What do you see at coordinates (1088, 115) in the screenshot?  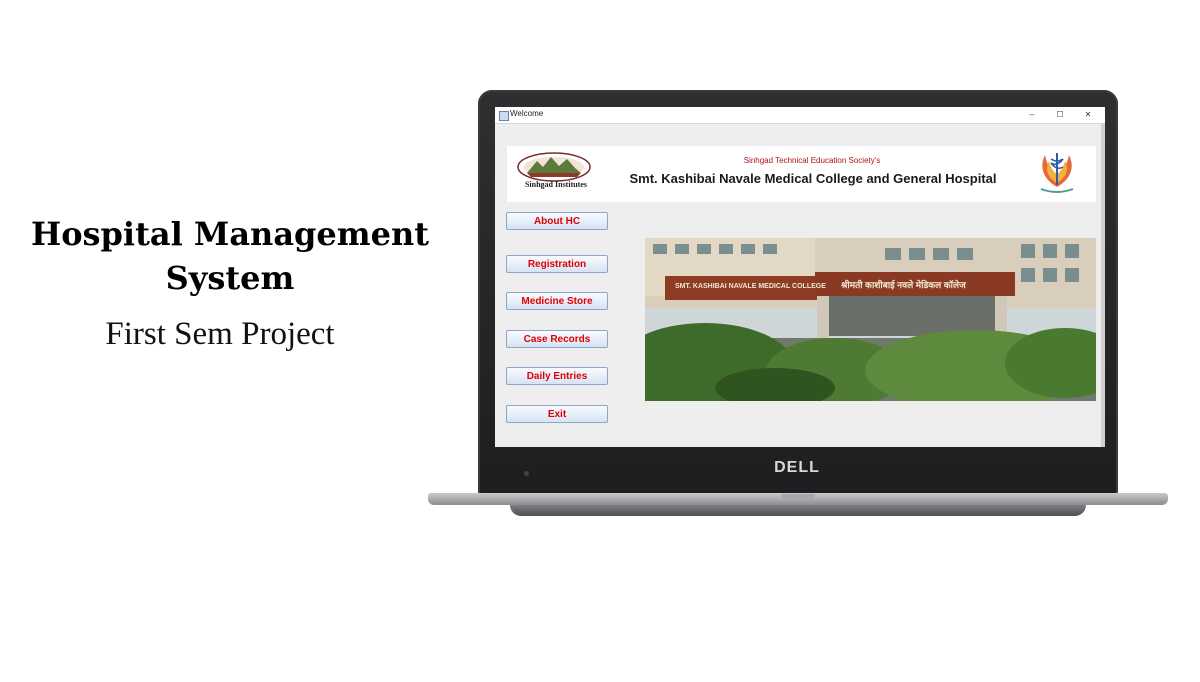 I see `close-button: ✕` at bounding box center [1088, 115].